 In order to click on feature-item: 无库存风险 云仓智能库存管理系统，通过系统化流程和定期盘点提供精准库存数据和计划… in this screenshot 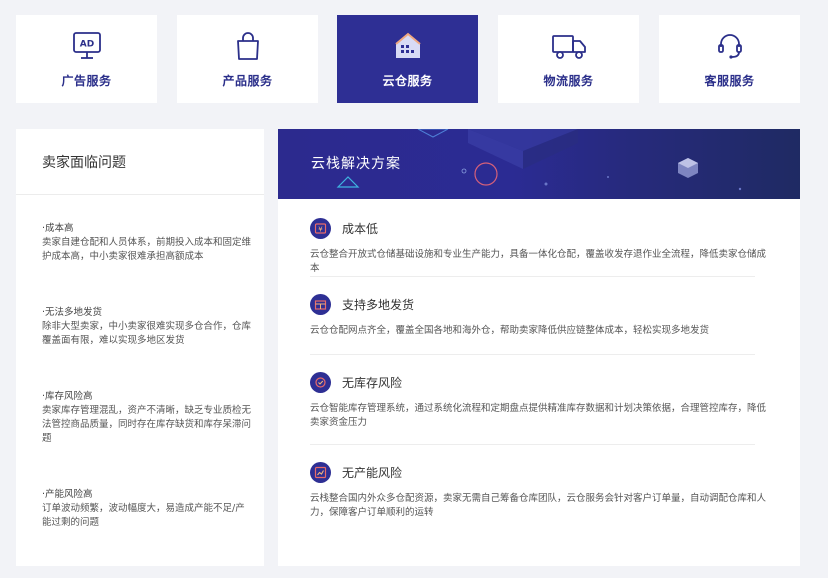, I will do `click(540, 400)`.